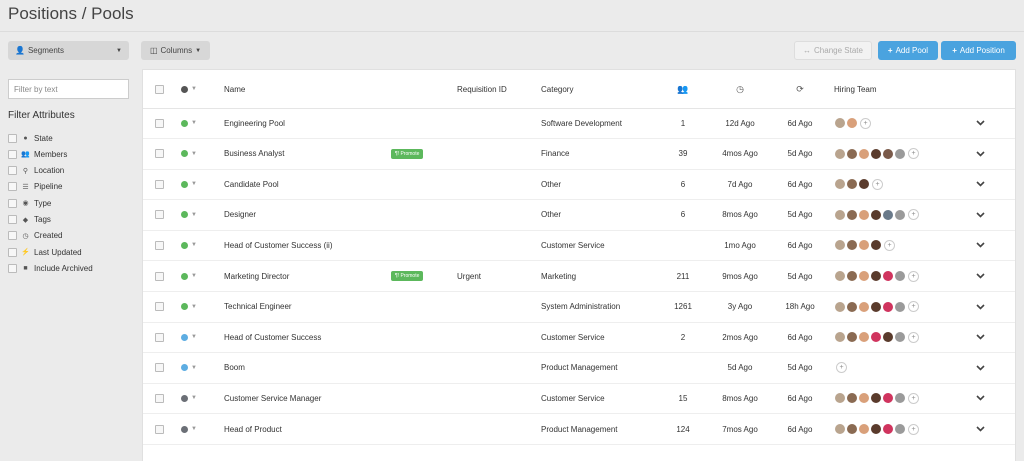 The height and width of the screenshot is (461, 1024). What do you see at coordinates (254, 123) in the screenshot?
I see `position-name-link: Engineering Pool` at bounding box center [254, 123].